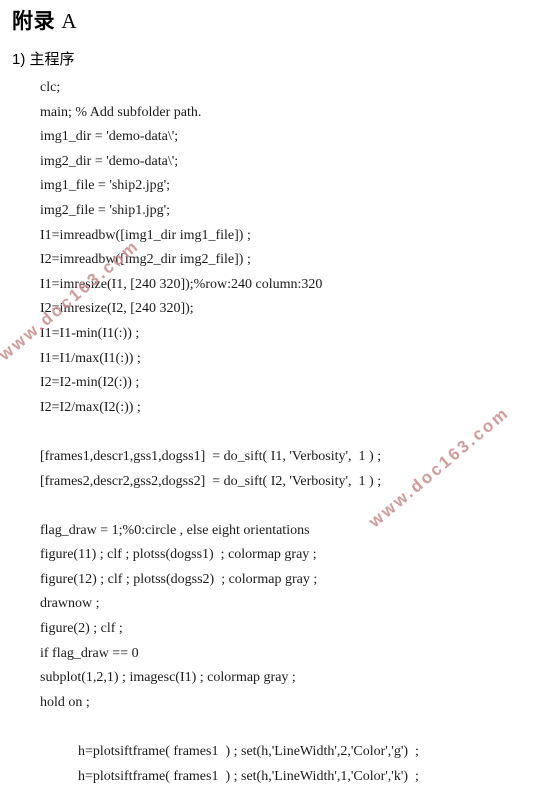 This screenshot has height=789, width=556. What do you see at coordinates (43, 59) in the screenshot?
I see `section-heading: 1) 主程序` at bounding box center [43, 59].